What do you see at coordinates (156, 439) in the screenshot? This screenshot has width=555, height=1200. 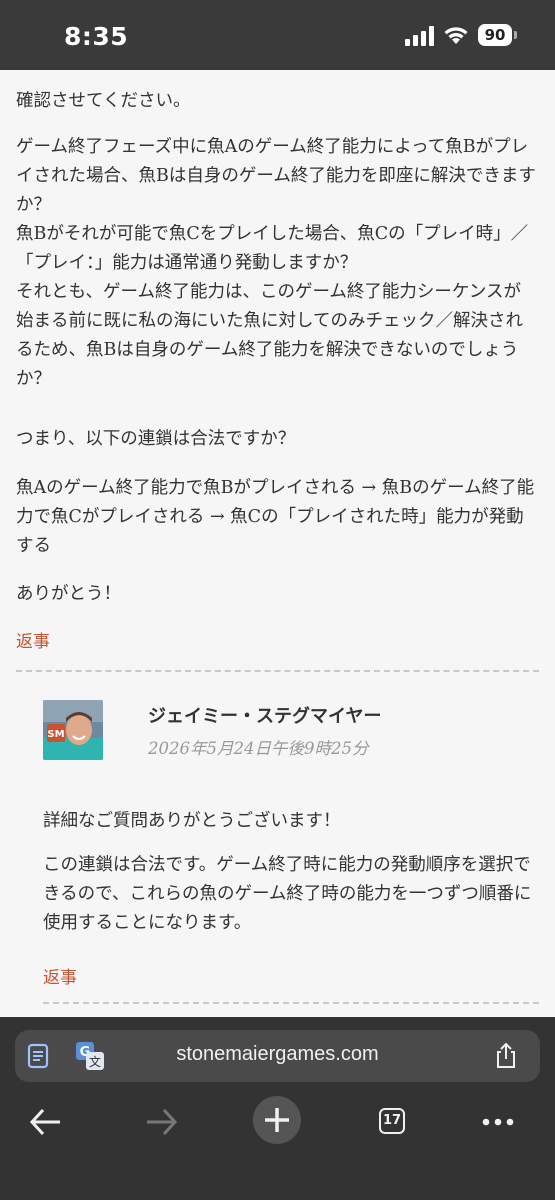 I see `comment-paragraph: つまり、以下の連鎖は合法ですか？` at bounding box center [156, 439].